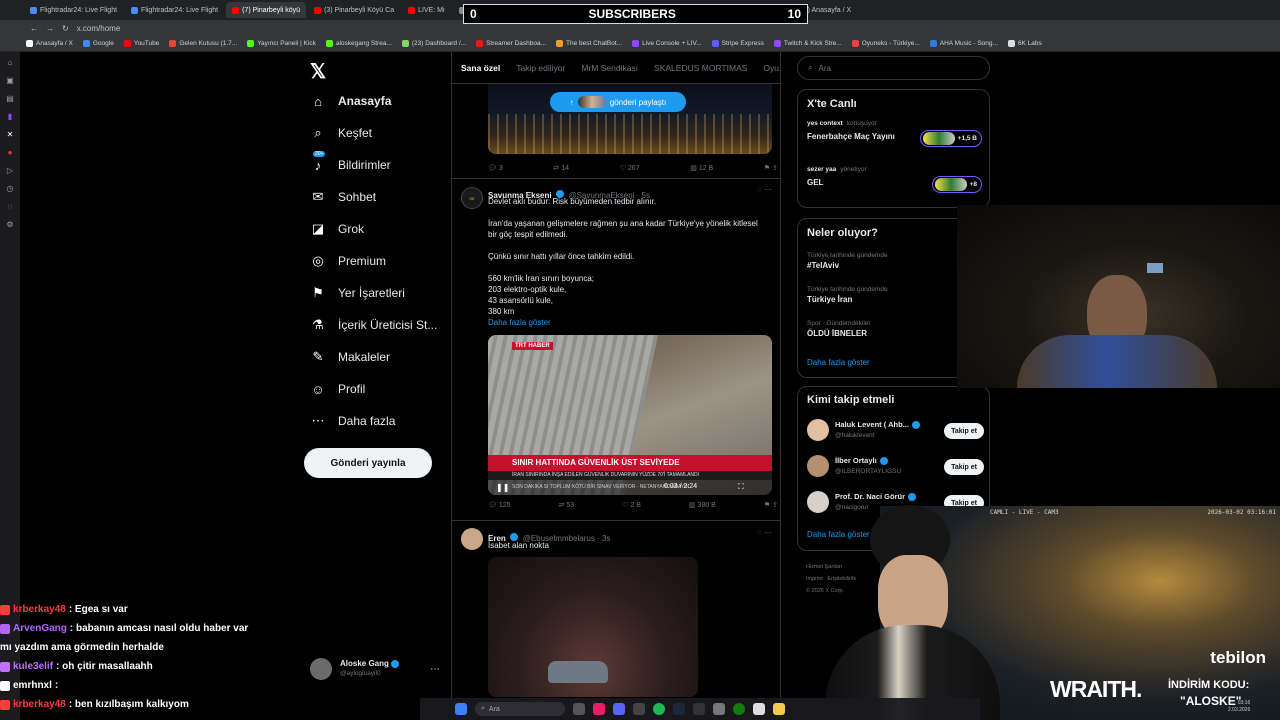 This screenshot has height=720, width=1280. I want to click on feed-tab: MrM Sendikası, so click(609, 68).